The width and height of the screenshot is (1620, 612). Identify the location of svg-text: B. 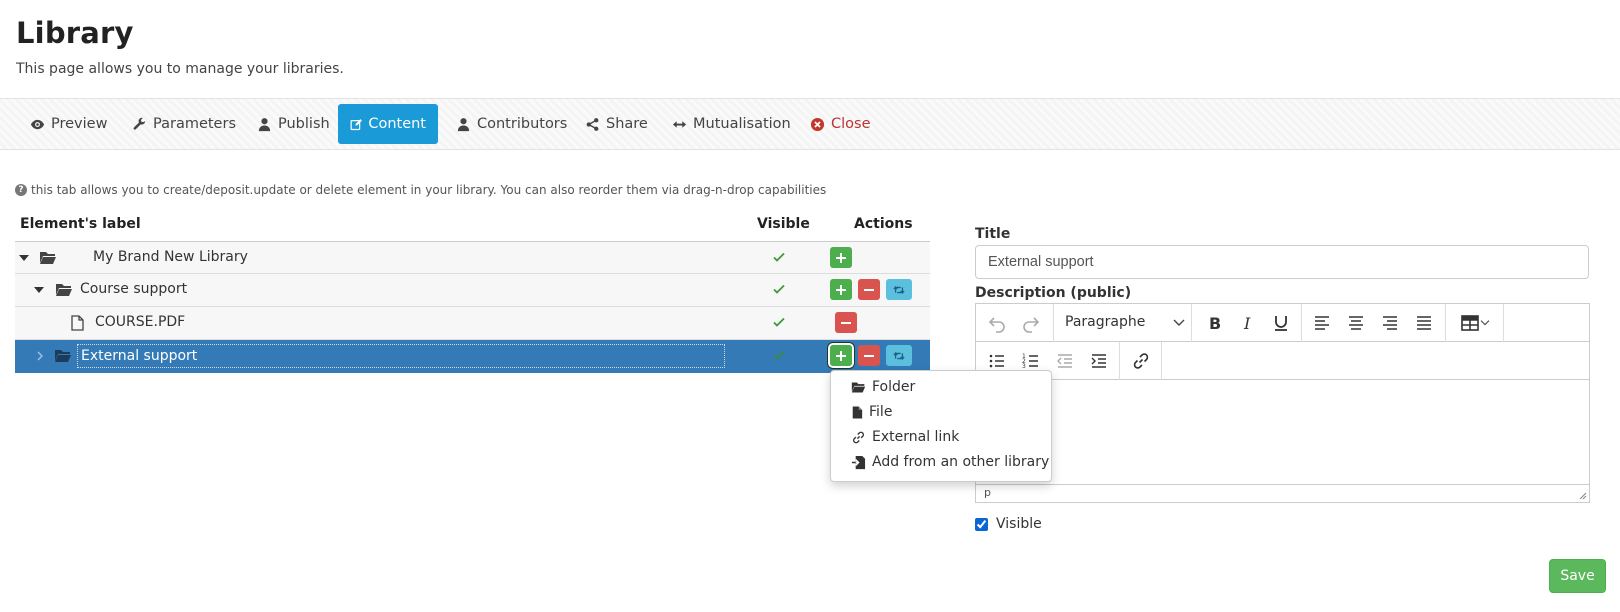
(1215, 323).